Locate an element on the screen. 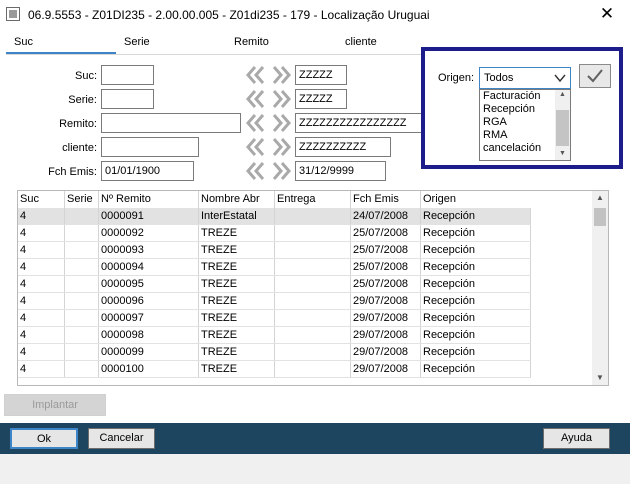 The width and height of the screenshot is (630, 484). serie-to-input: ZZZZZ is located at coordinates (321, 99).